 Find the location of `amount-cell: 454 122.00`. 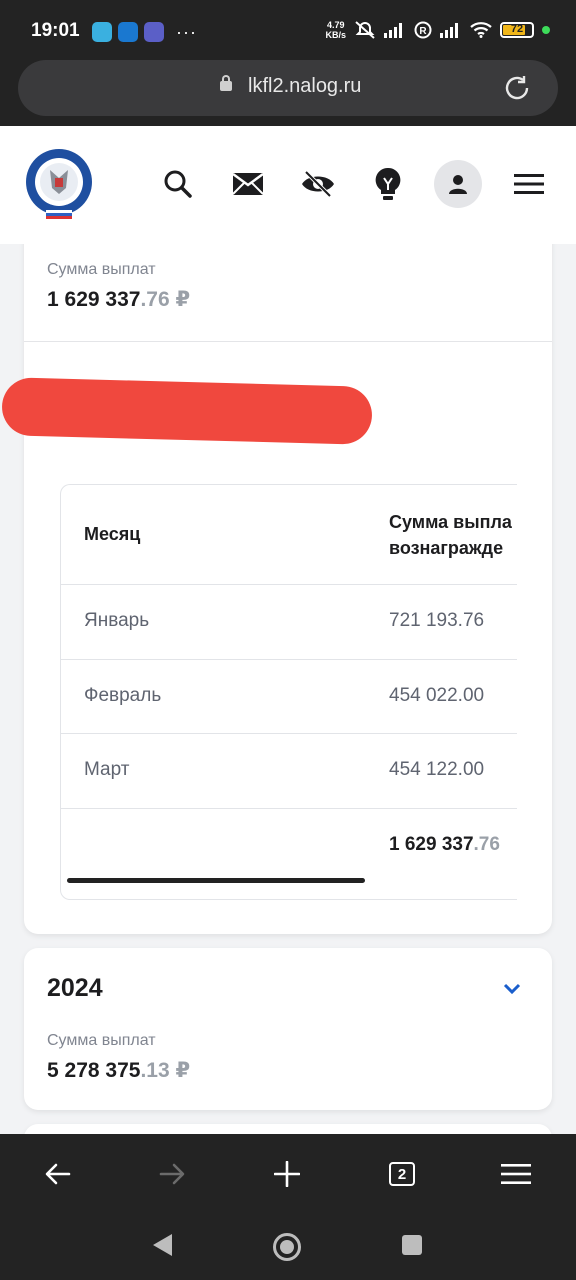

amount-cell: 454 122.00 is located at coordinates (437, 769).